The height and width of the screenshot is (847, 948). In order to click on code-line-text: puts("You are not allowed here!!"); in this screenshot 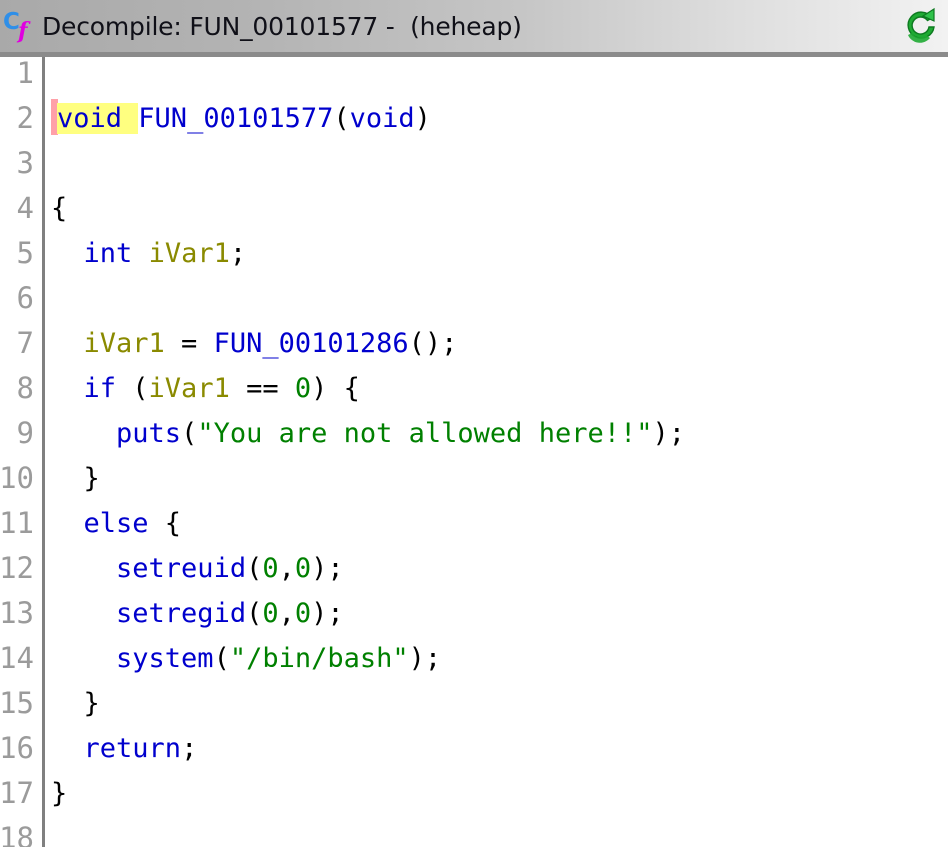, I will do `click(495, 433)`.